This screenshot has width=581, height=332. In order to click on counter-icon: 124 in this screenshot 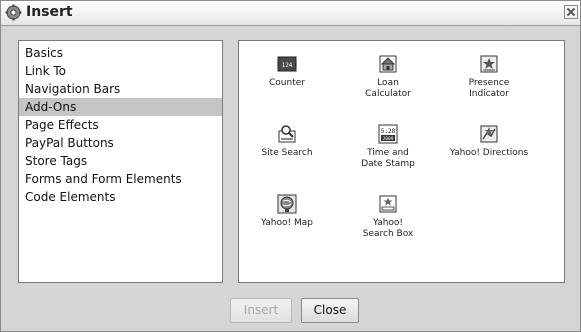, I will do `click(287, 64)`.